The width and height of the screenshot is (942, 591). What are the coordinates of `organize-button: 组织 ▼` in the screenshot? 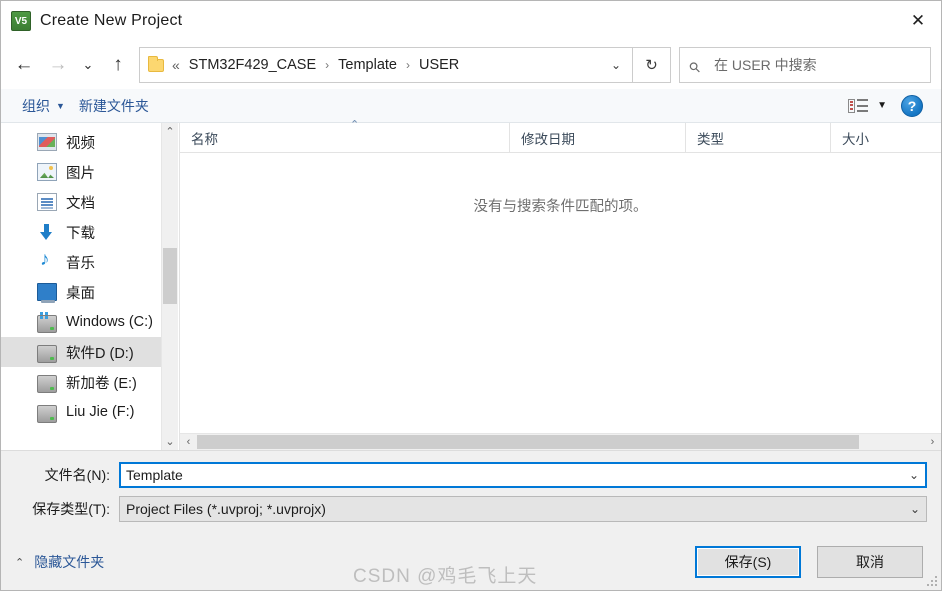 It's located at (43, 106).